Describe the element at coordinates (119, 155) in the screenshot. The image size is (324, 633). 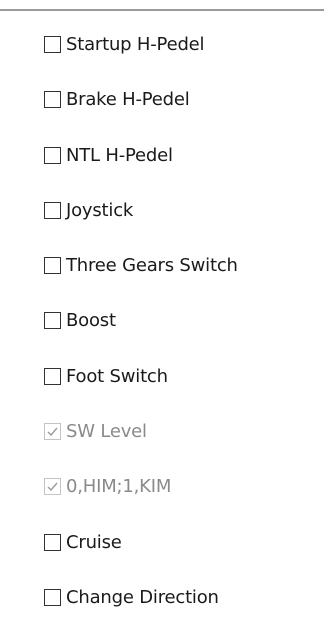
I see `checkbox-label: NTL H-Pedel` at that location.